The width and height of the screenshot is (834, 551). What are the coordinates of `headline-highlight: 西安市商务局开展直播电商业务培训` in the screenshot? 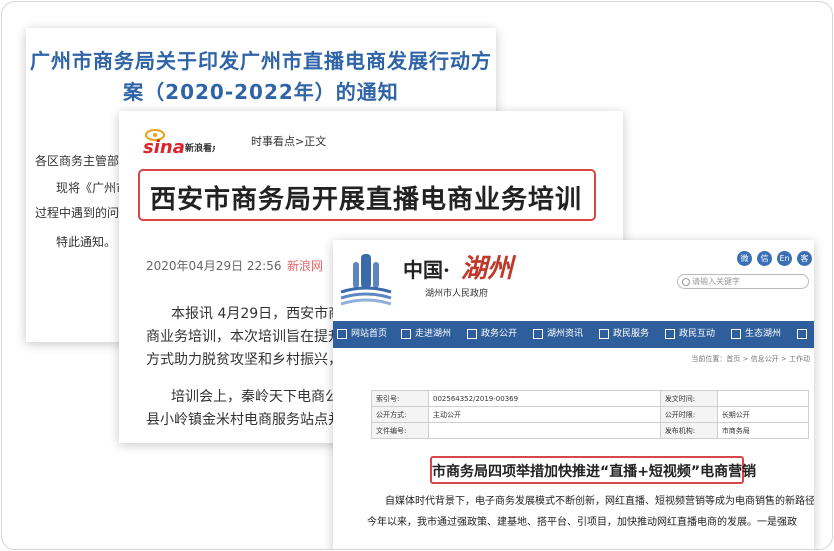 It's located at (367, 195).